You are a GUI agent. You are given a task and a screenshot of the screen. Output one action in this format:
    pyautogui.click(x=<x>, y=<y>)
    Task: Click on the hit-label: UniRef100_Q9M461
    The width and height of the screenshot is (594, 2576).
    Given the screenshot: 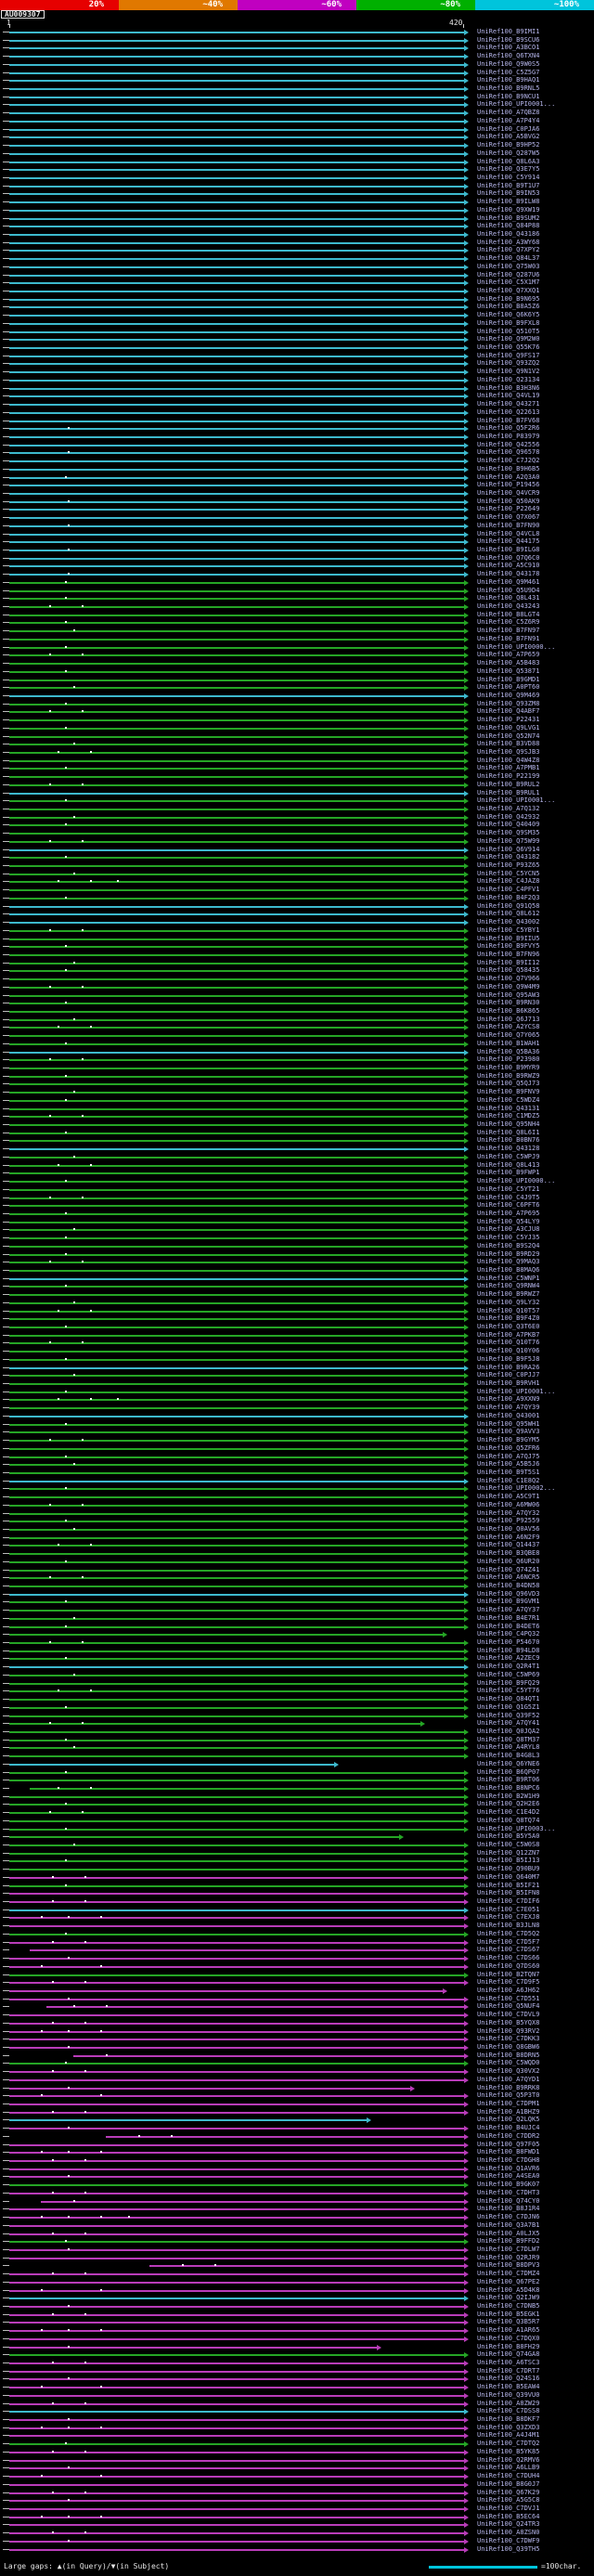 What is the action you would take?
    pyautogui.click(x=508, y=582)
    